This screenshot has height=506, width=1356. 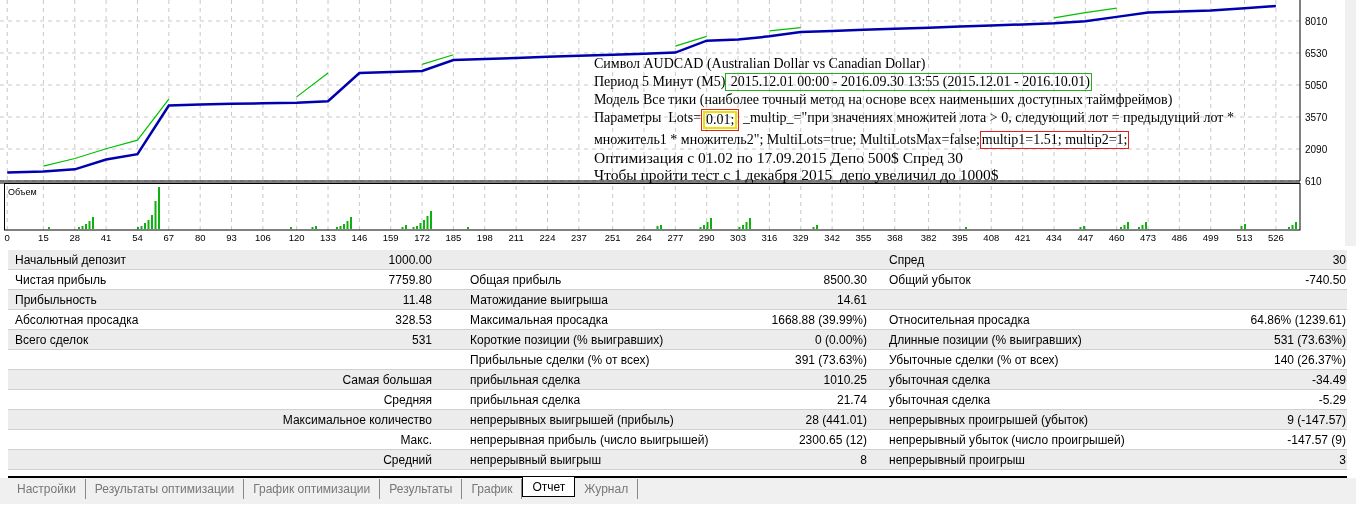 I want to click on axis-tick-label: 303, so click(x=738, y=237).